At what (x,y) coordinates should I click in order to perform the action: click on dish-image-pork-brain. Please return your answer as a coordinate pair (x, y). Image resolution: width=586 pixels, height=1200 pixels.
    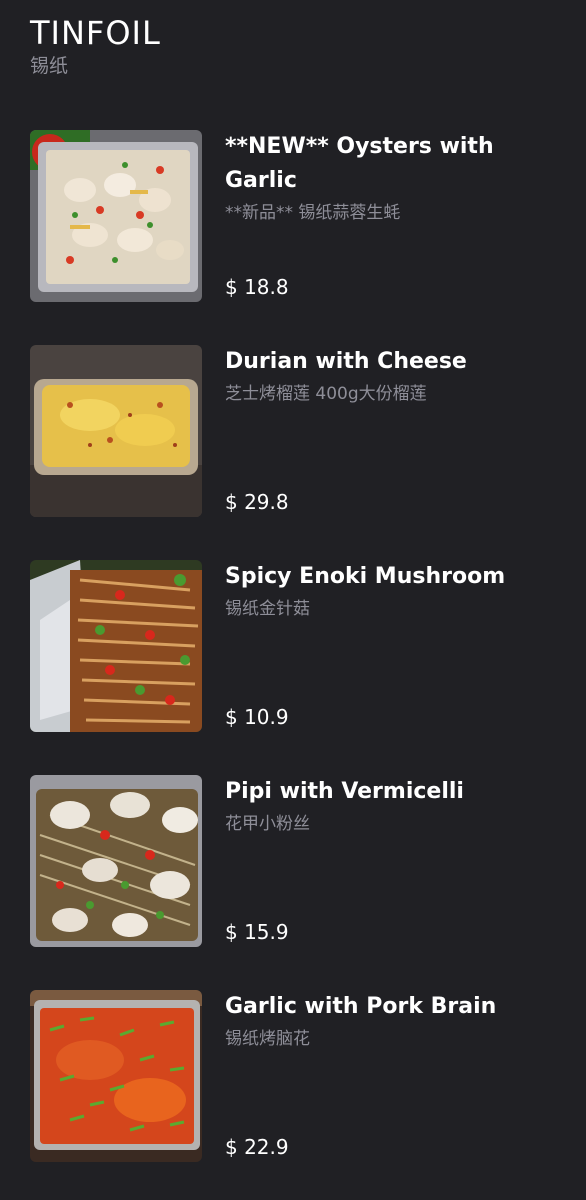
    Looking at the image, I should click on (116, 1076).